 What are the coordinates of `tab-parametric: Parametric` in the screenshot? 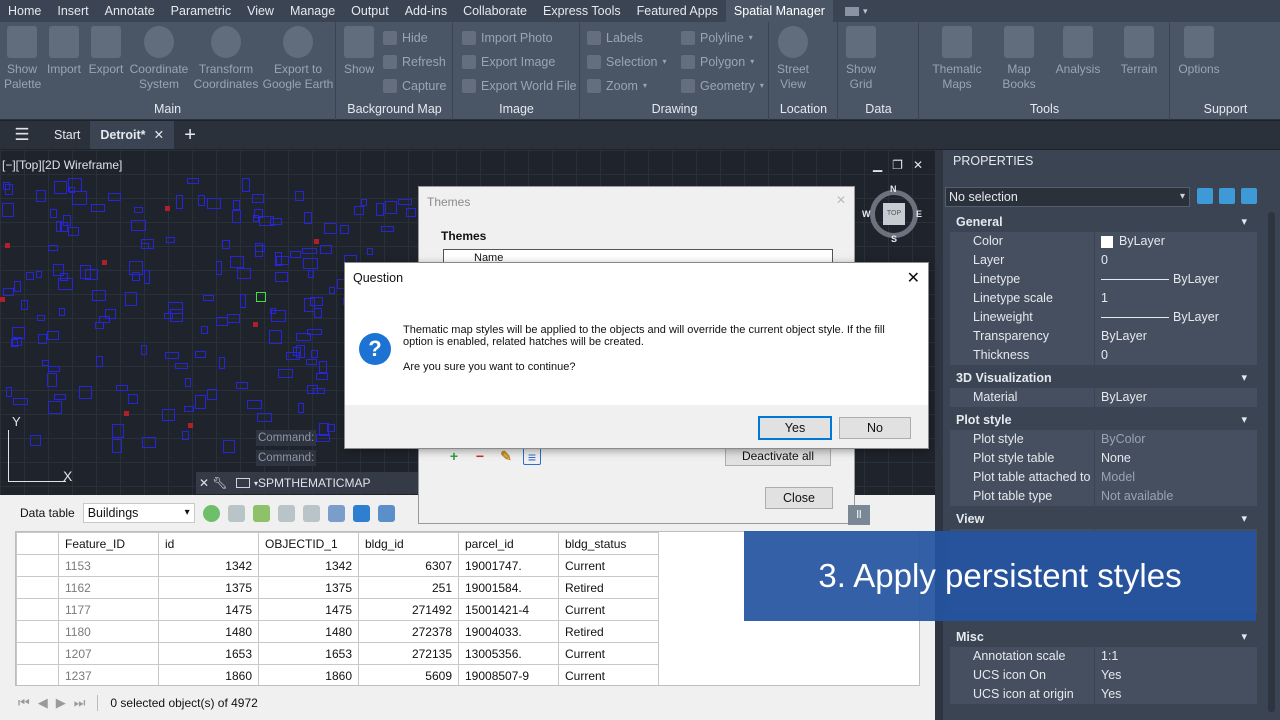 It's located at (201, 11).